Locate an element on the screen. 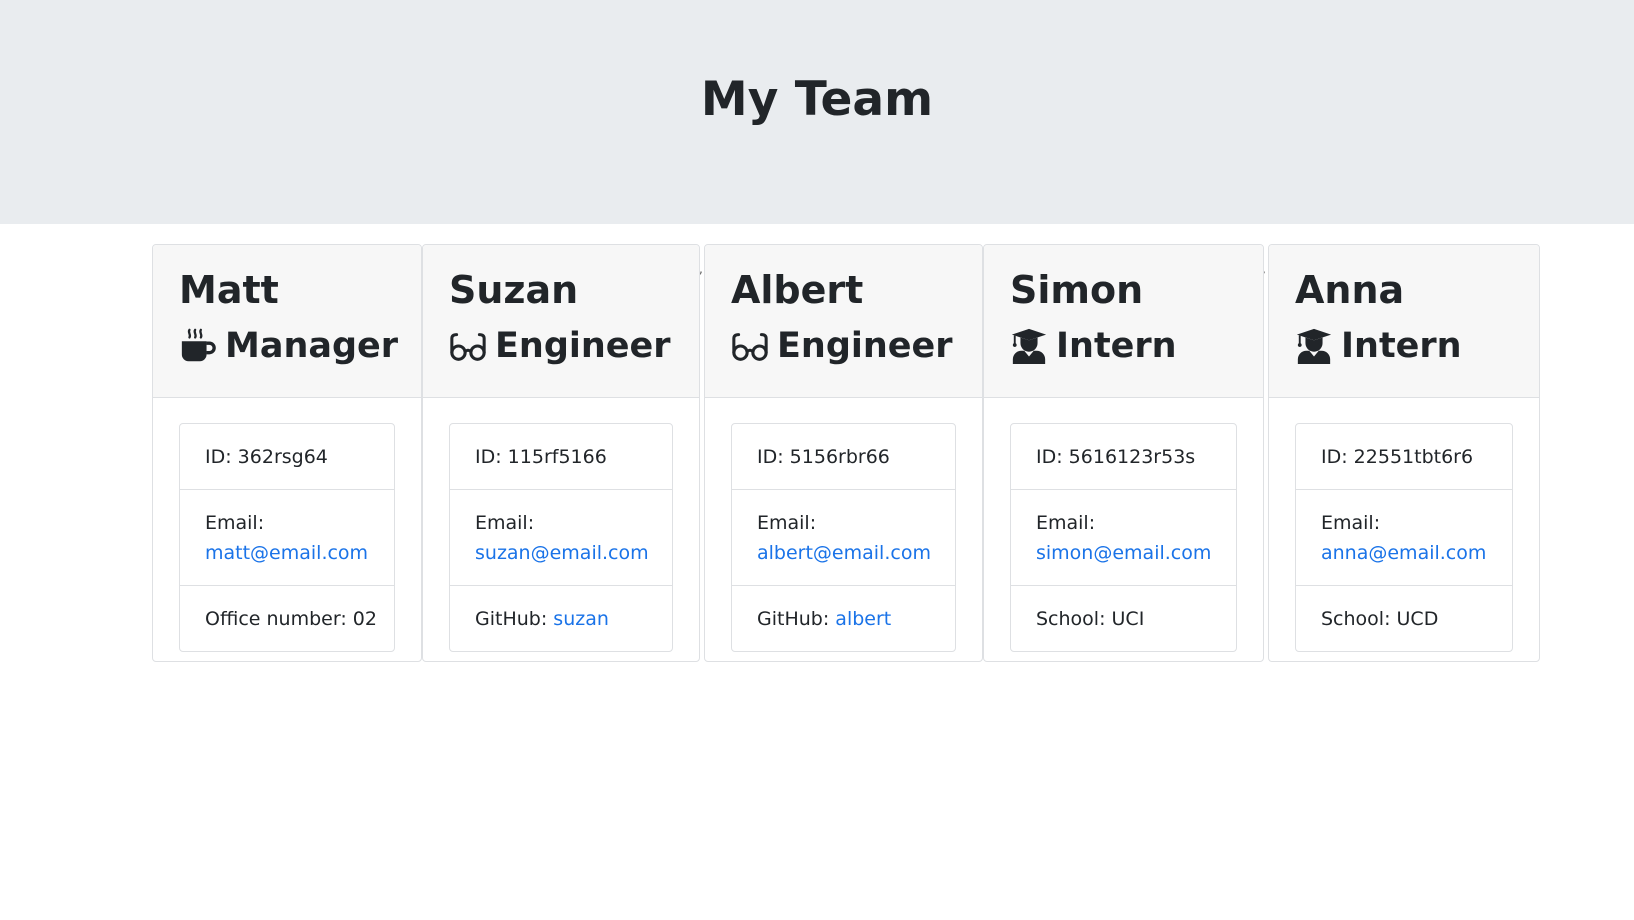 The height and width of the screenshot is (920, 1634). id-item: ID: 22551tbt6r6 is located at coordinates (1404, 457).